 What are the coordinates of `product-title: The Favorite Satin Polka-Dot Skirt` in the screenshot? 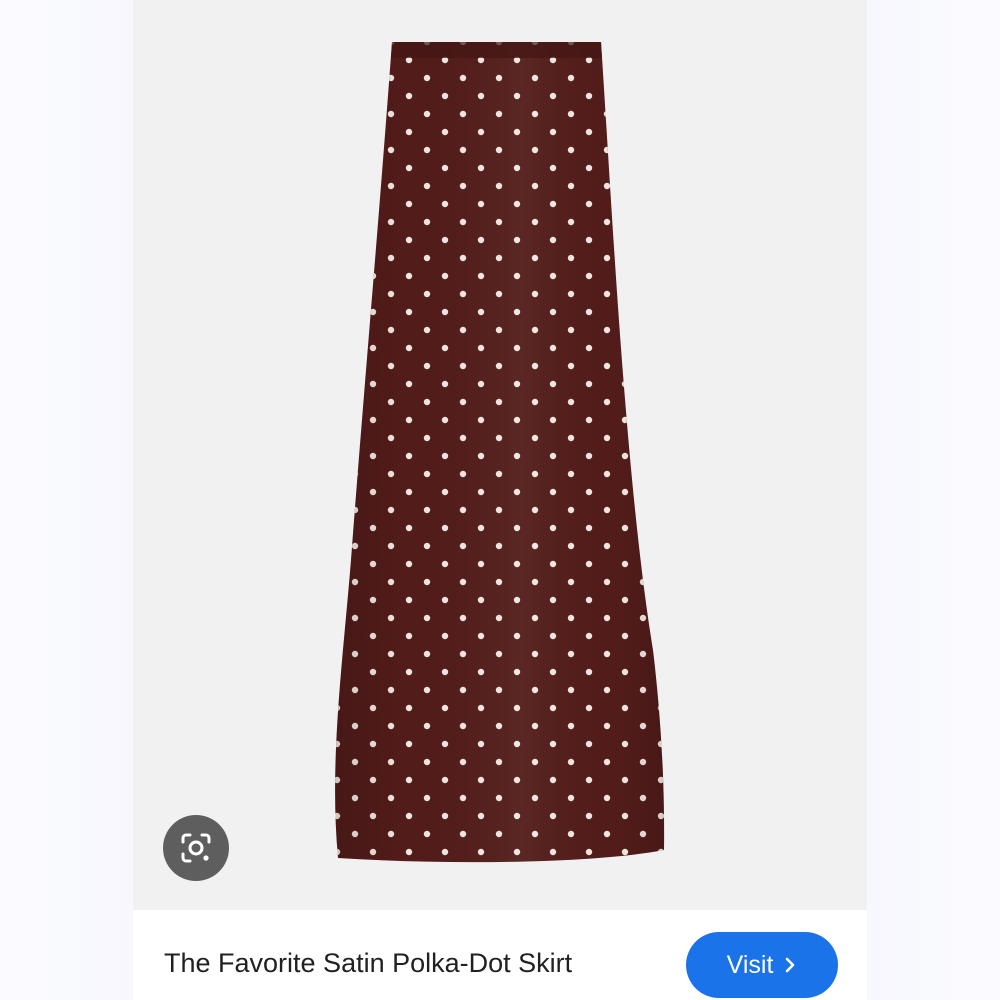 It's located at (368, 963).